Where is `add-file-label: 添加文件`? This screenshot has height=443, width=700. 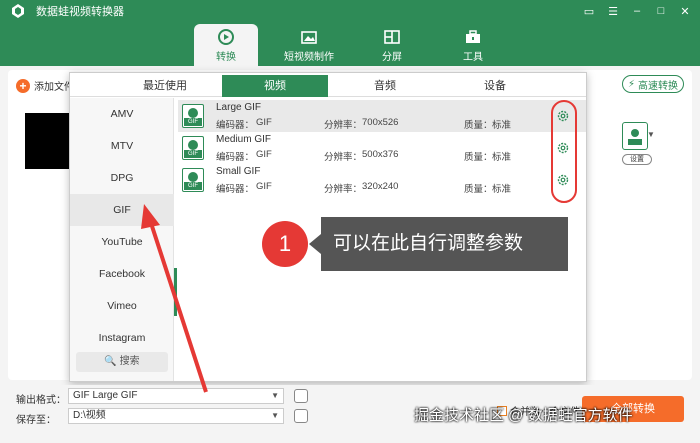 add-file-label: 添加文件 is located at coordinates (54, 87).